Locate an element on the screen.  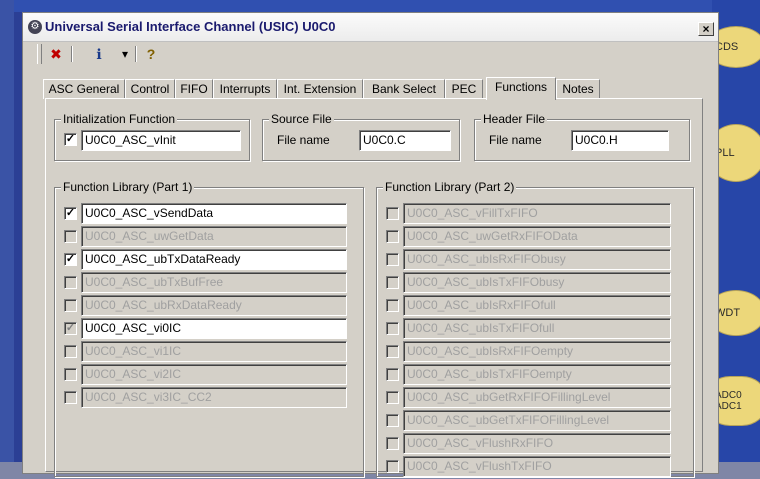
init-function-label: Initialization Function is located at coordinates (119, 119).